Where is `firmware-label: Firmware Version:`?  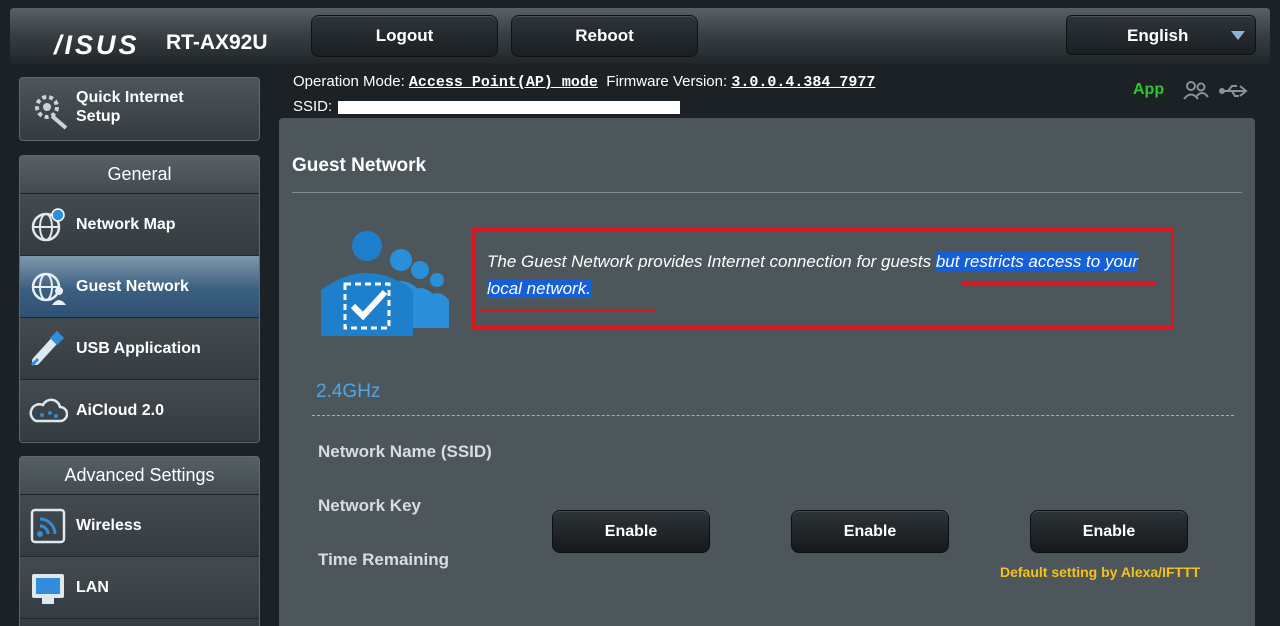 firmware-label: Firmware Version: is located at coordinates (667, 81).